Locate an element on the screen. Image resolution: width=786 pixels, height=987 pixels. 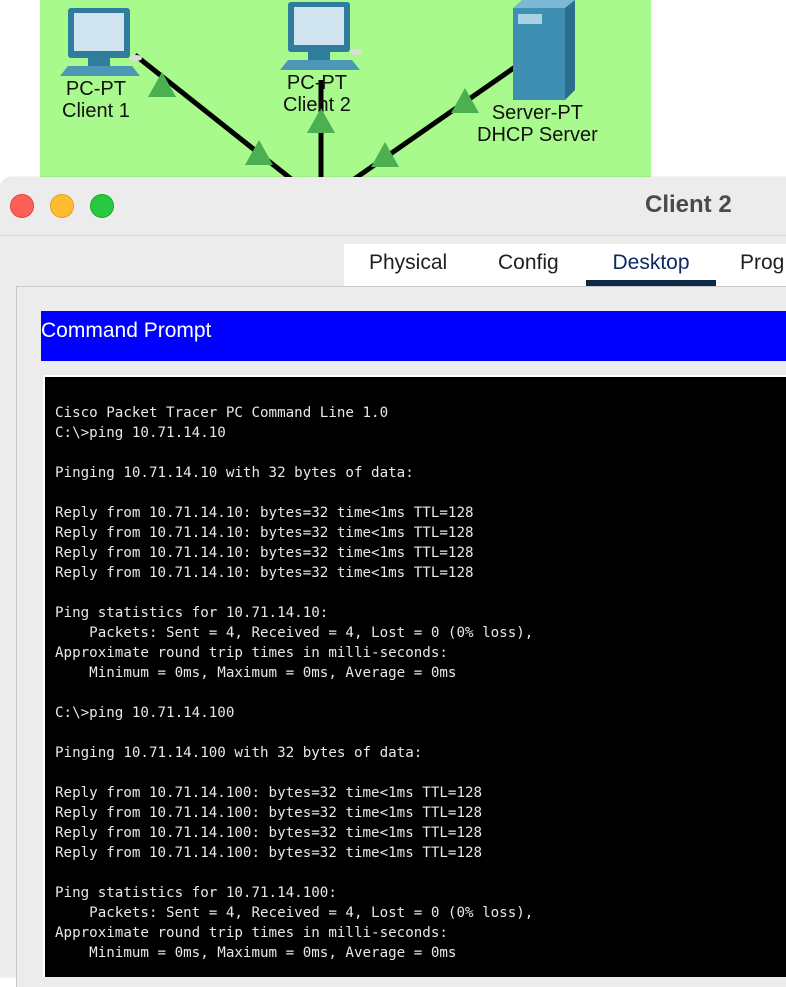
device-label-client1: PC-PT Client 1 is located at coordinates (96, 100).